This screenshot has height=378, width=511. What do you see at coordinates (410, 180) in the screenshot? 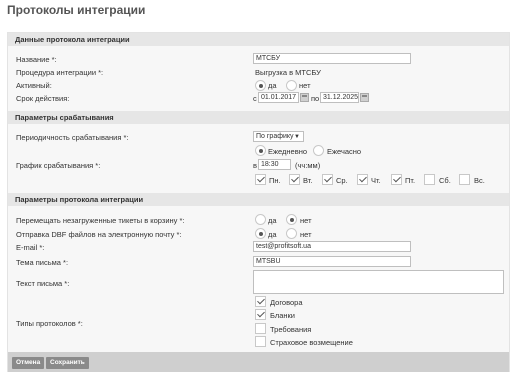
I see `day-label: Пт.` at bounding box center [410, 180].